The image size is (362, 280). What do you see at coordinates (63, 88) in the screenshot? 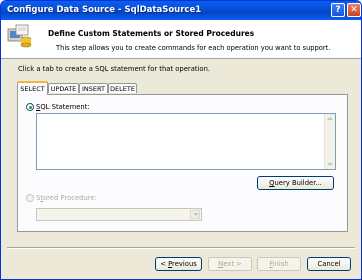
I see `tab-update: UPDATE` at bounding box center [63, 88].